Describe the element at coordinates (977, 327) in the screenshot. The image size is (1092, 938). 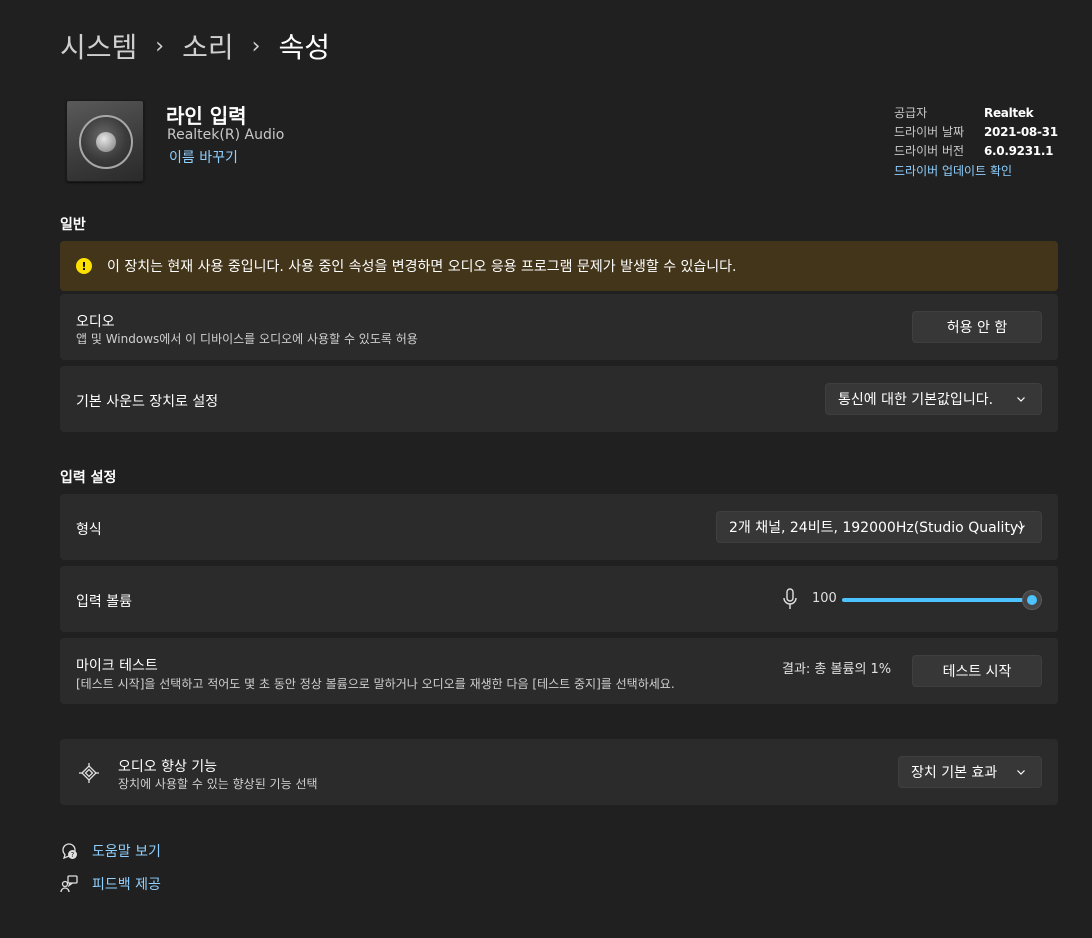
I see `disallow-button: 허용 안 함` at that location.